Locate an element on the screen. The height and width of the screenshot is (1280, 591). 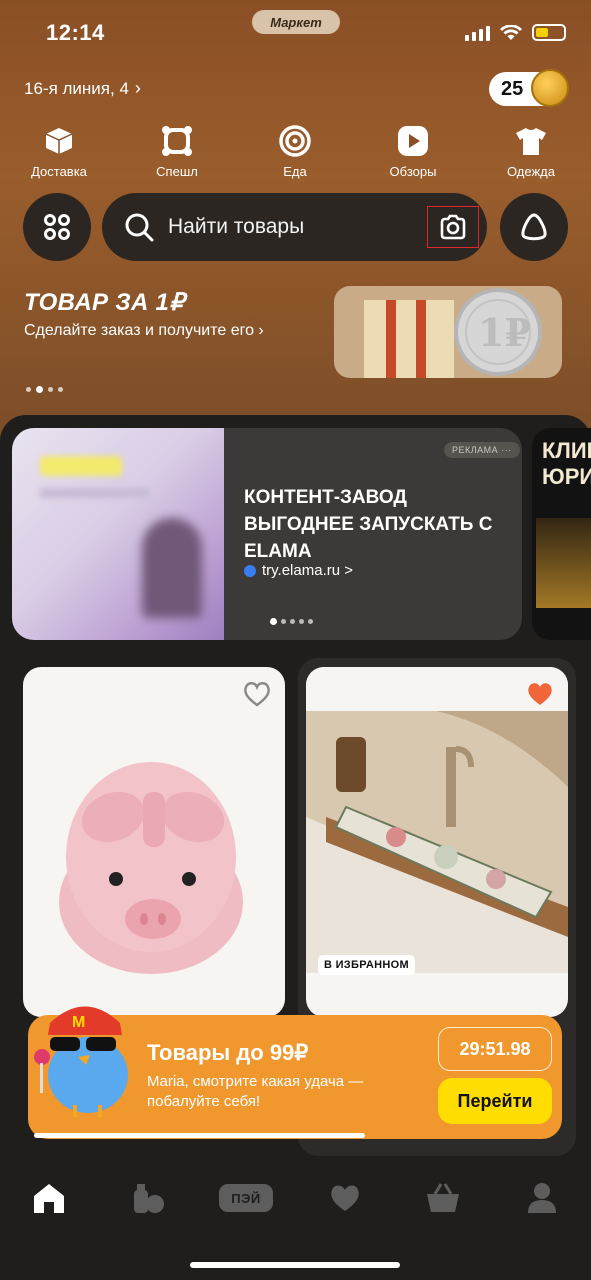
category-label: Доставка is located at coordinates (59, 171).